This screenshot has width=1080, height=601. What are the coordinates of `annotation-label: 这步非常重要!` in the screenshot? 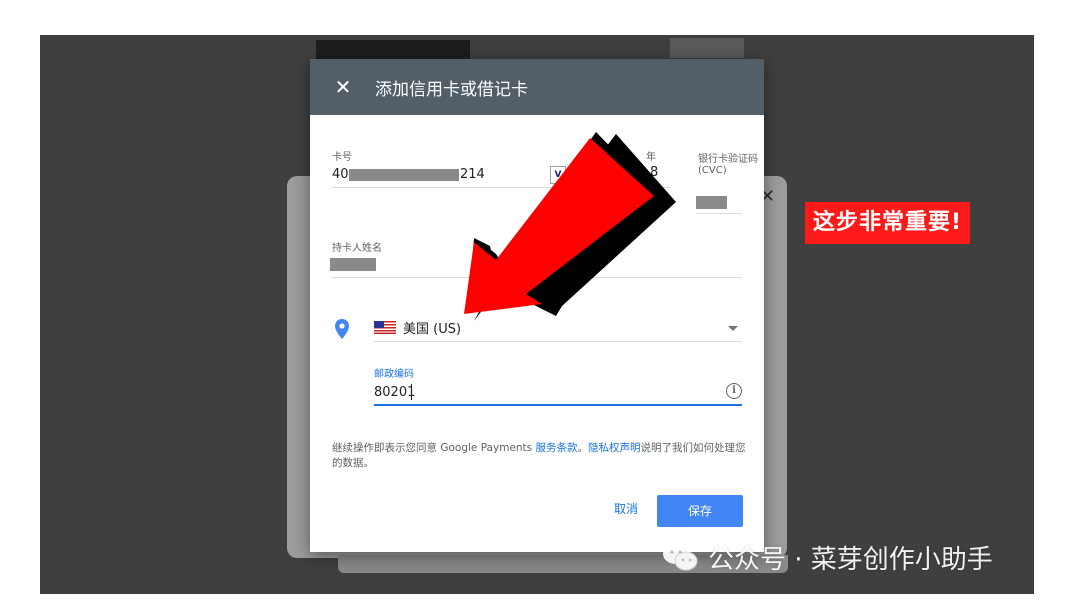 It's located at (888, 223).